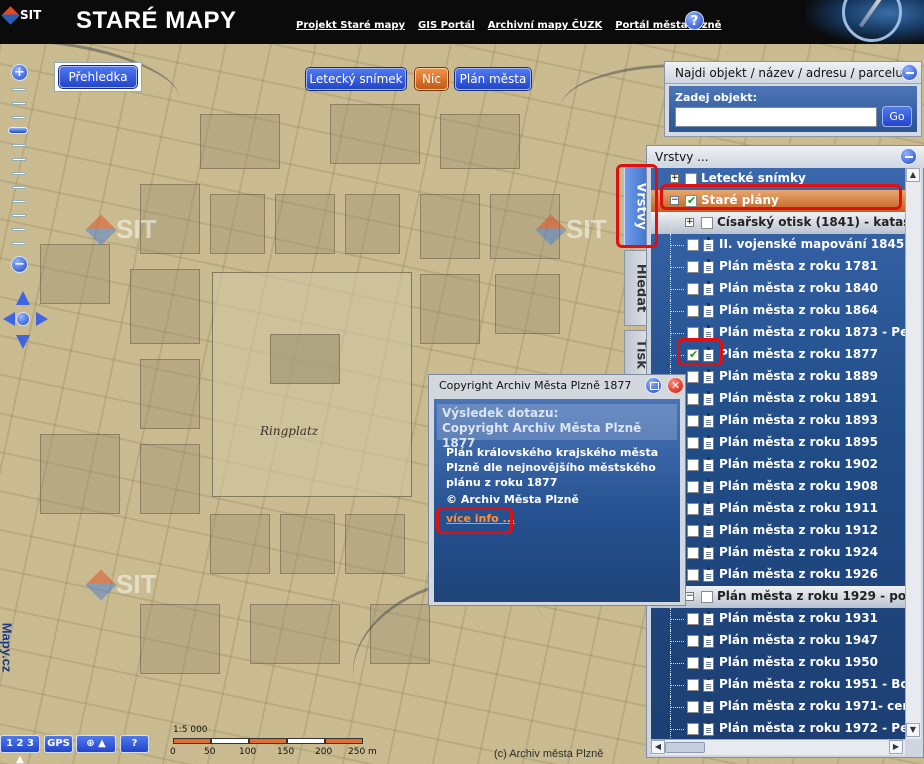  Describe the element at coordinates (431, 79) in the screenshot. I see `basemap-none-button: Nic` at that location.